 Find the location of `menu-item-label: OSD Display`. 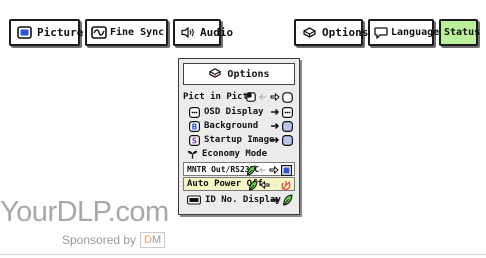

menu-item-label: OSD Display is located at coordinates (234, 112).